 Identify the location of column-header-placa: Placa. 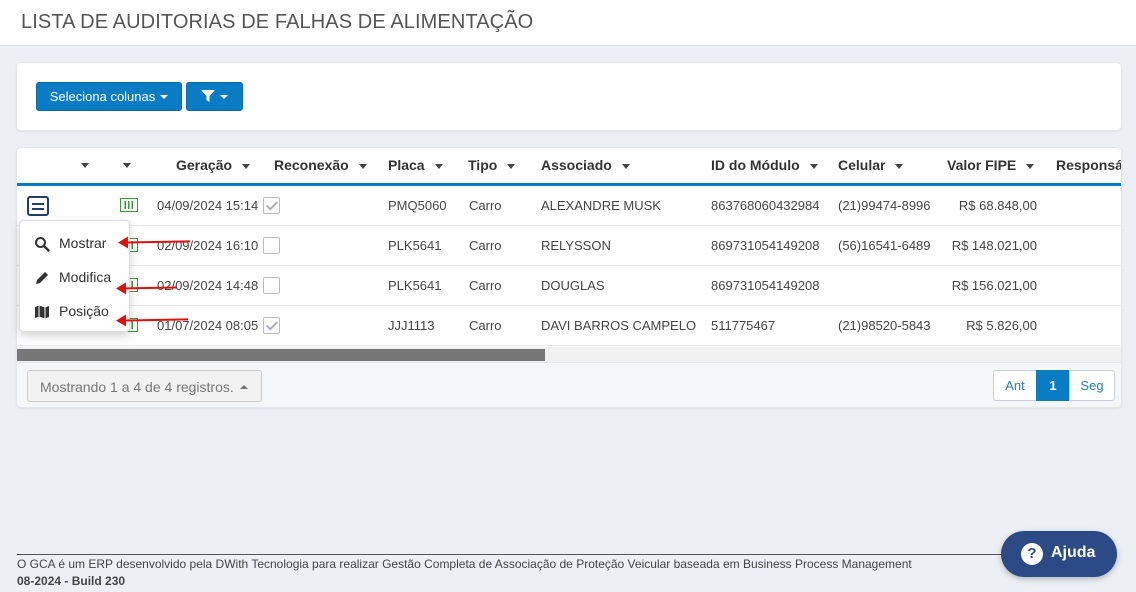
(415, 165).